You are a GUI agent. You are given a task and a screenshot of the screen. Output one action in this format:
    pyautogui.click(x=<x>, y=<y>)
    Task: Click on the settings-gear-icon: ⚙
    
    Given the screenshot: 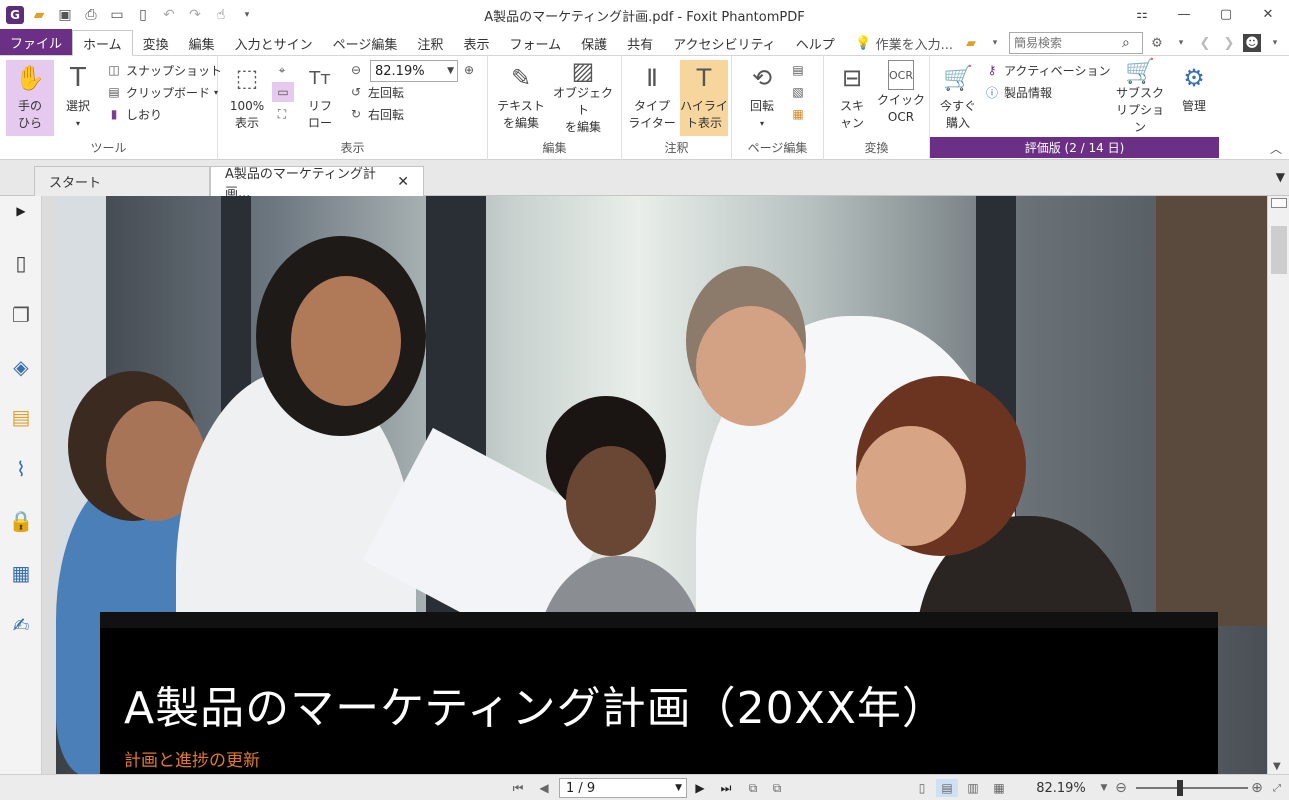 What is the action you would take?
    pyautogui.click(x=1157, y=43)
    